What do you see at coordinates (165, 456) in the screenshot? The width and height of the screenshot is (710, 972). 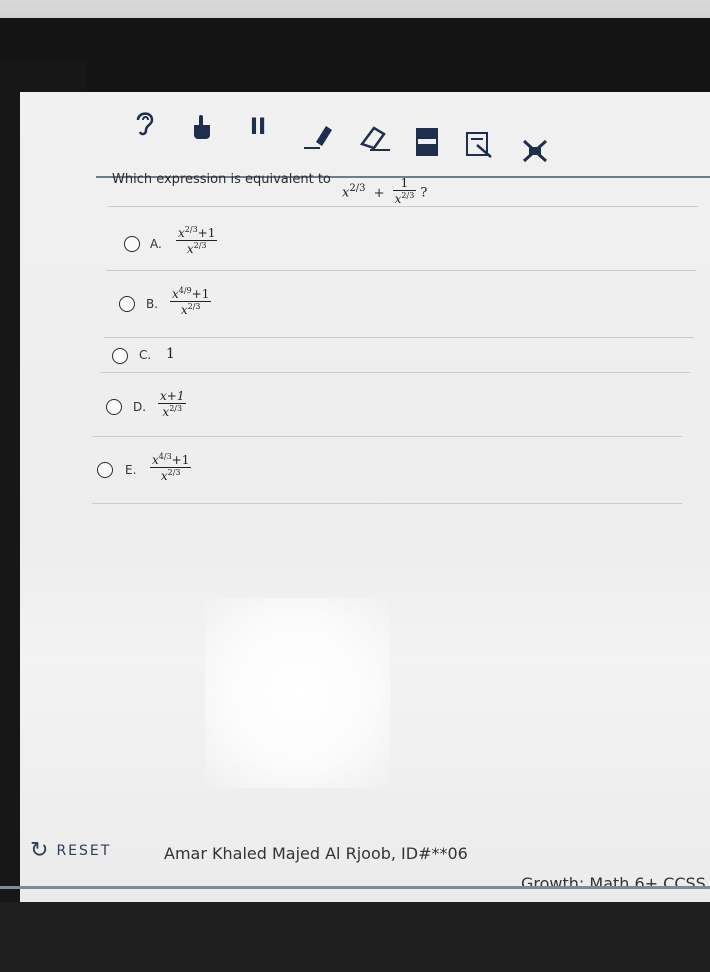 I see `num-exp: 4/3` at bounding box center [165, 456].